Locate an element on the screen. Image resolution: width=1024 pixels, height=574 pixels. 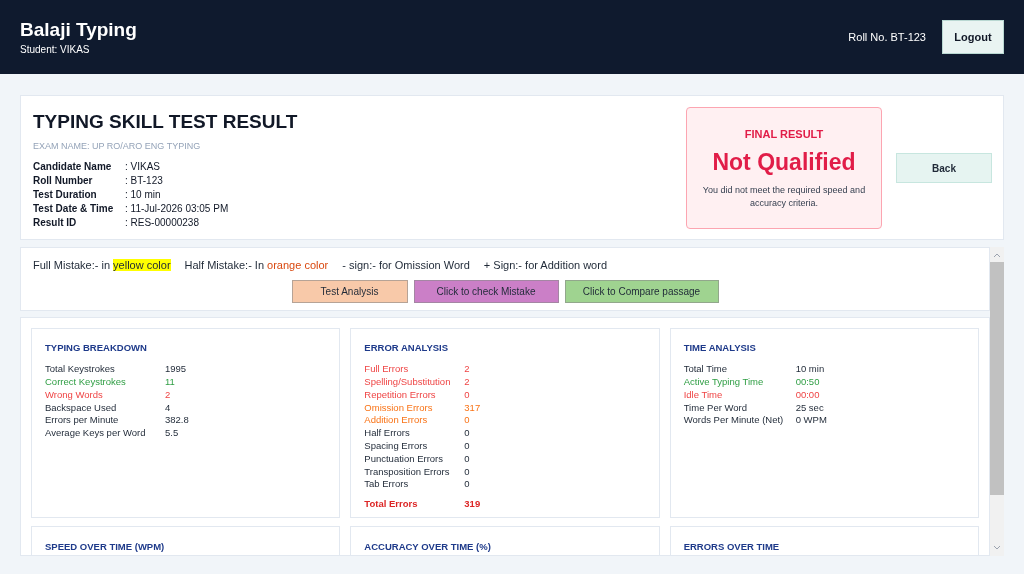
back-button: Back is located at coordinates (944, 168).